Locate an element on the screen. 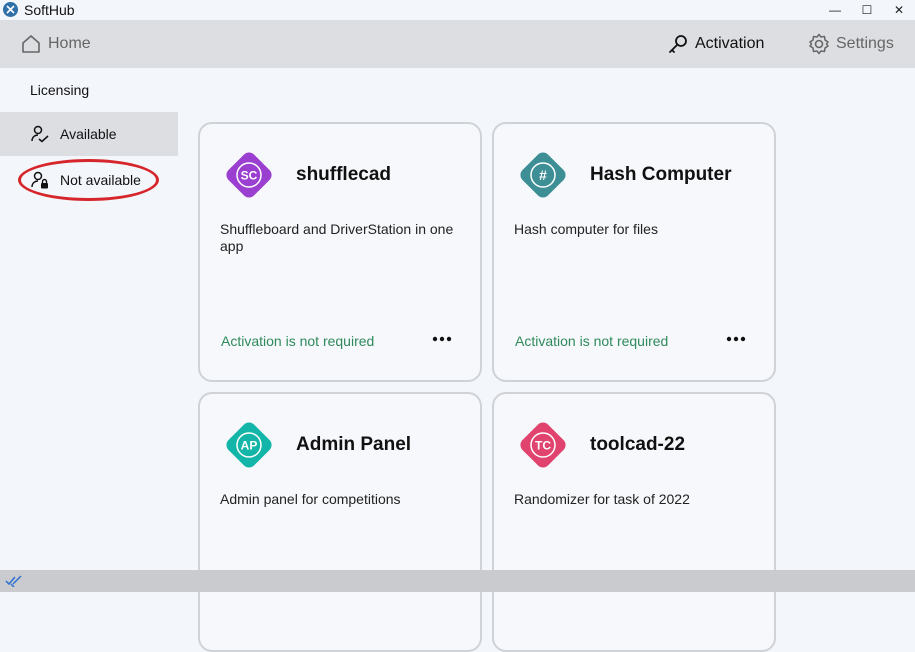 The width and height of the screenshot is (915, 652). sidebar: Licensing Available Not available is located at coordinates (89, 319).